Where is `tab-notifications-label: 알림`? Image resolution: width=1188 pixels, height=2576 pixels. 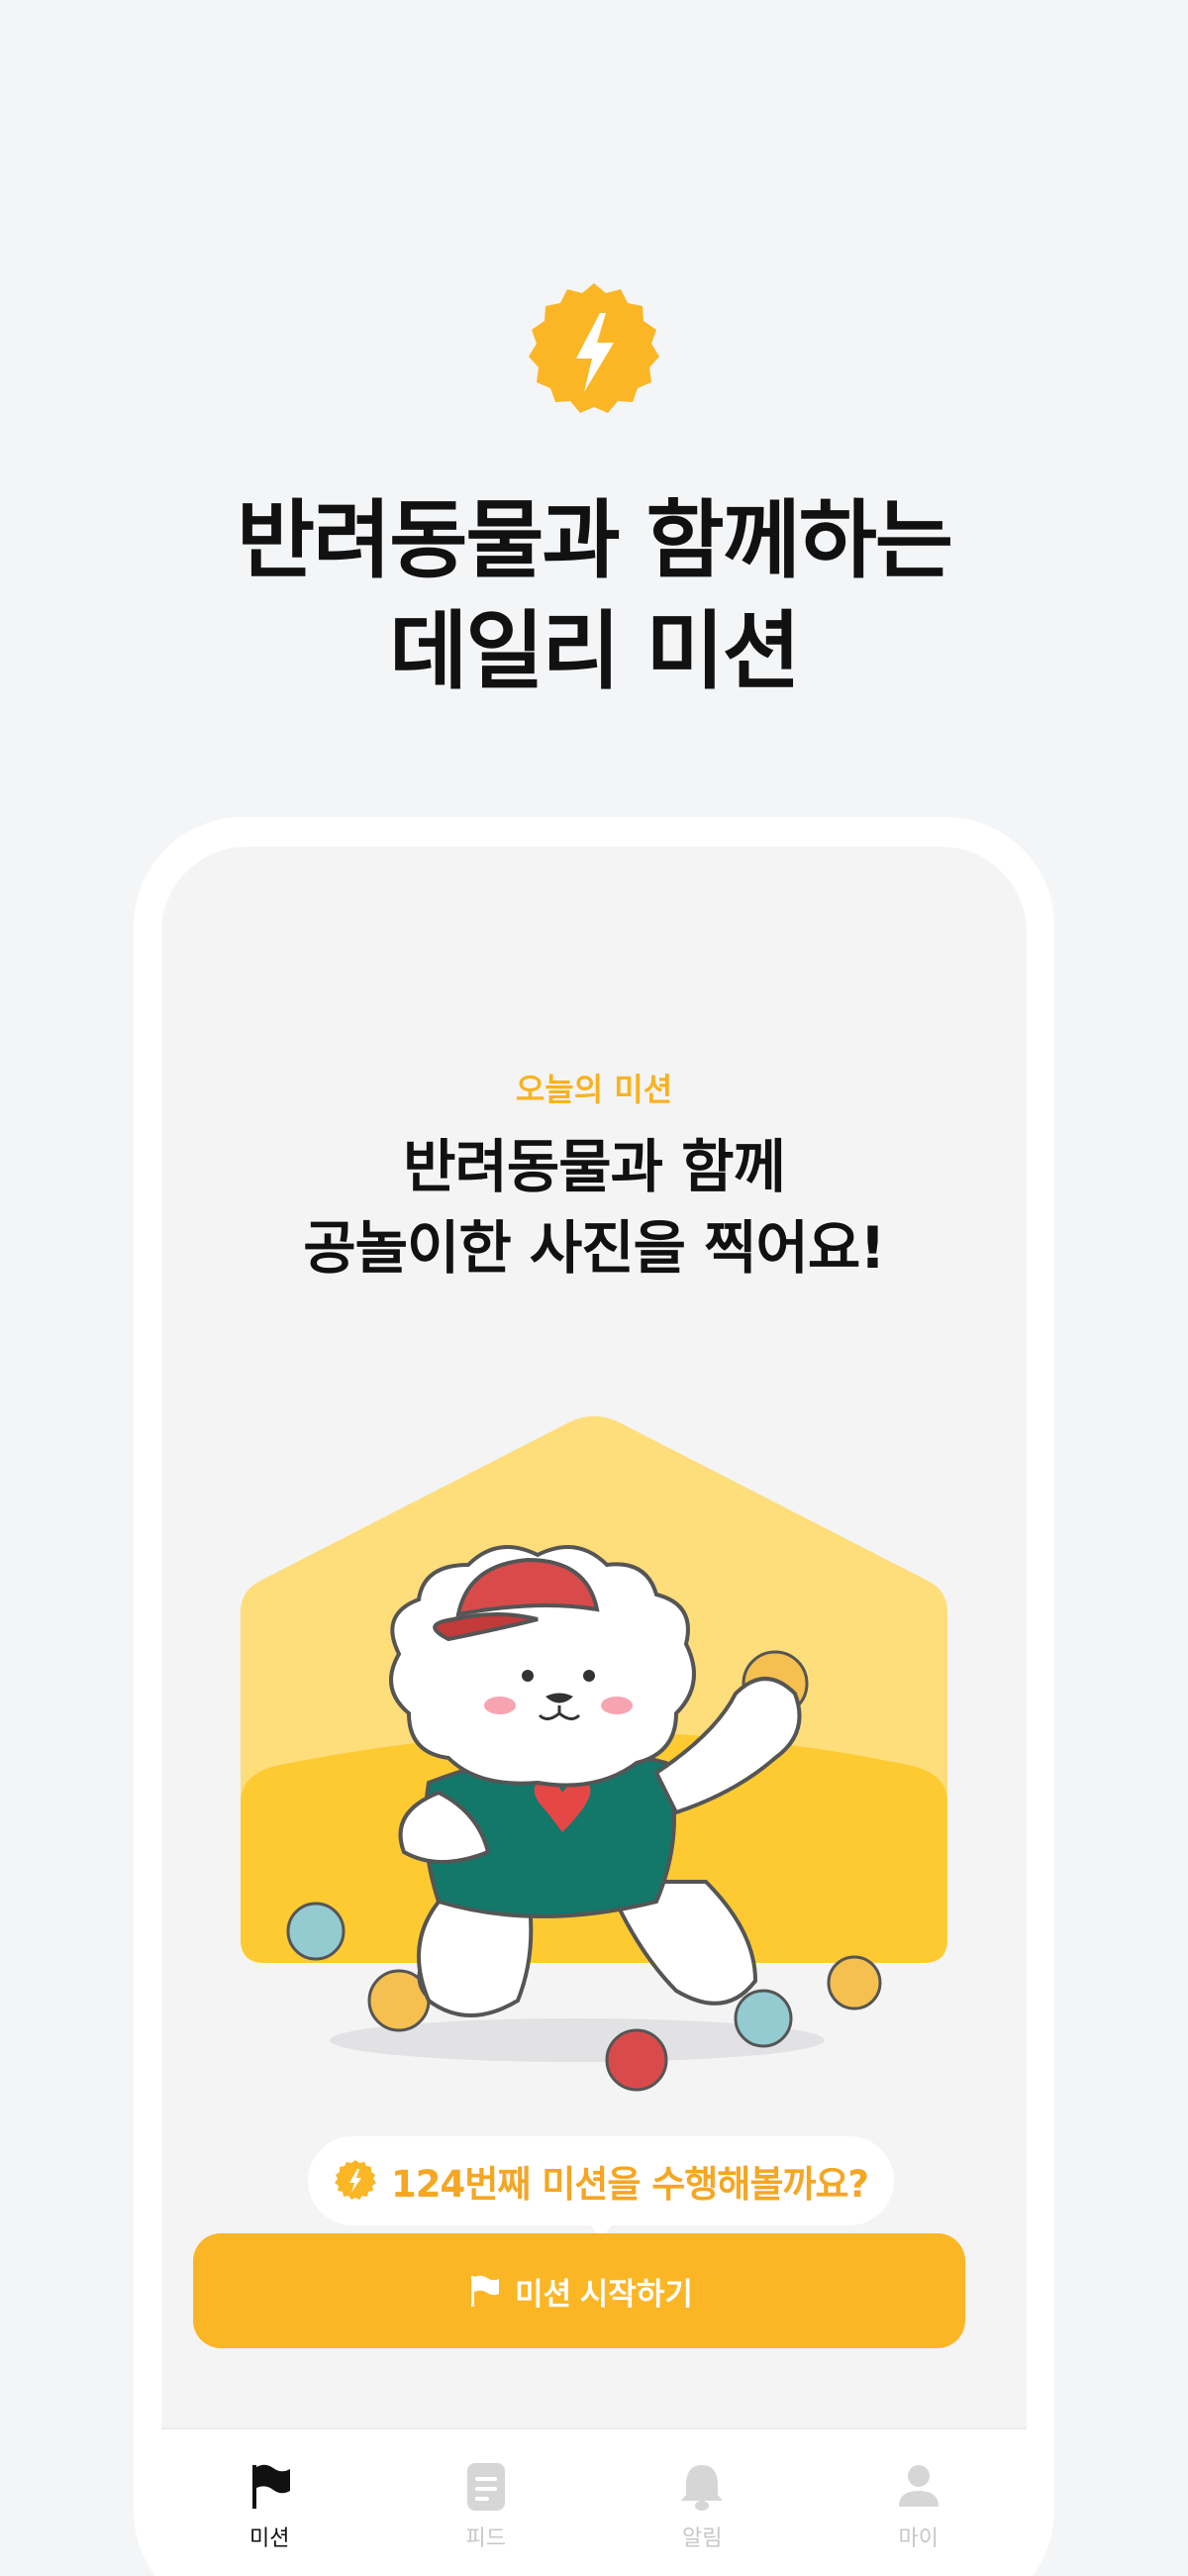
tab-notifications-label: 알림 is located at coordinates (703, 2538).